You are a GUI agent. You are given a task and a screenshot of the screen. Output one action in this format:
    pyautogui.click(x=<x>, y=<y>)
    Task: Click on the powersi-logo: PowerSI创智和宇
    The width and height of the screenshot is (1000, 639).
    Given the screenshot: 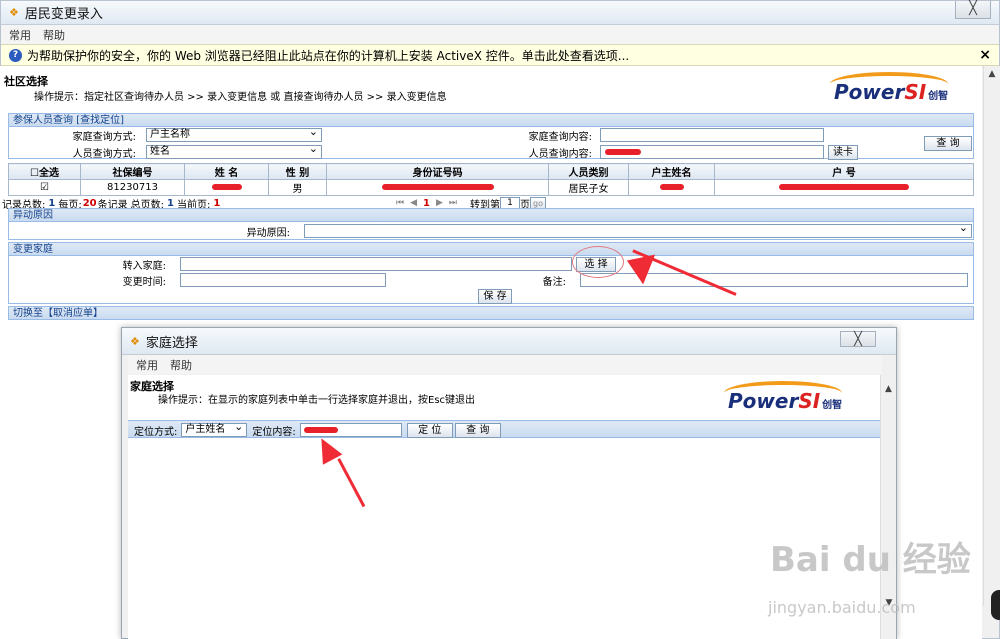 What is the action you would take?
    pyautogui.click(x=891, y=98)
    